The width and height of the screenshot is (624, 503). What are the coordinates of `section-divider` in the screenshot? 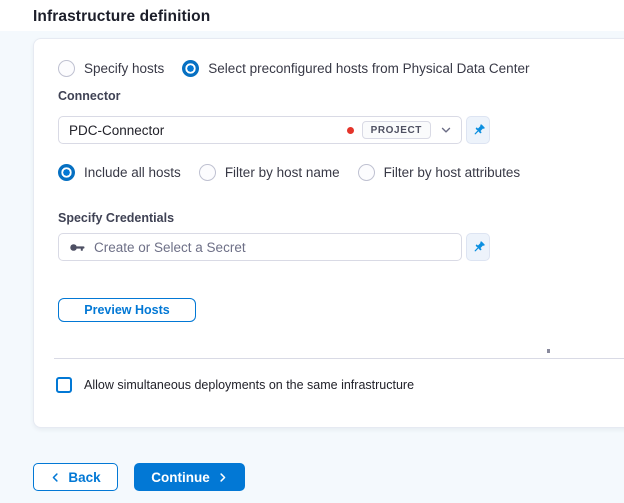 It's located at (339, 358).